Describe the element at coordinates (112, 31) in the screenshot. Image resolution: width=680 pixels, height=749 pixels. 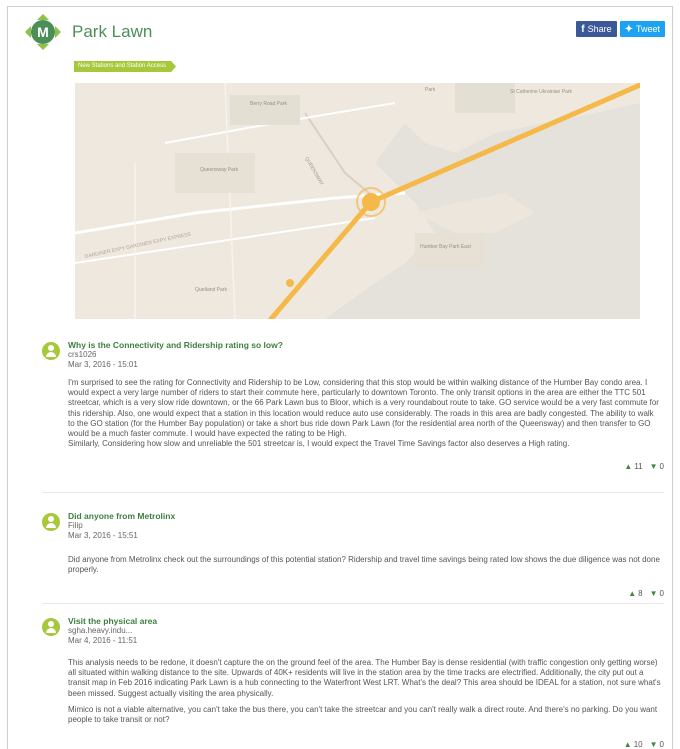
I see `page-title: Park Lawn` at that location.